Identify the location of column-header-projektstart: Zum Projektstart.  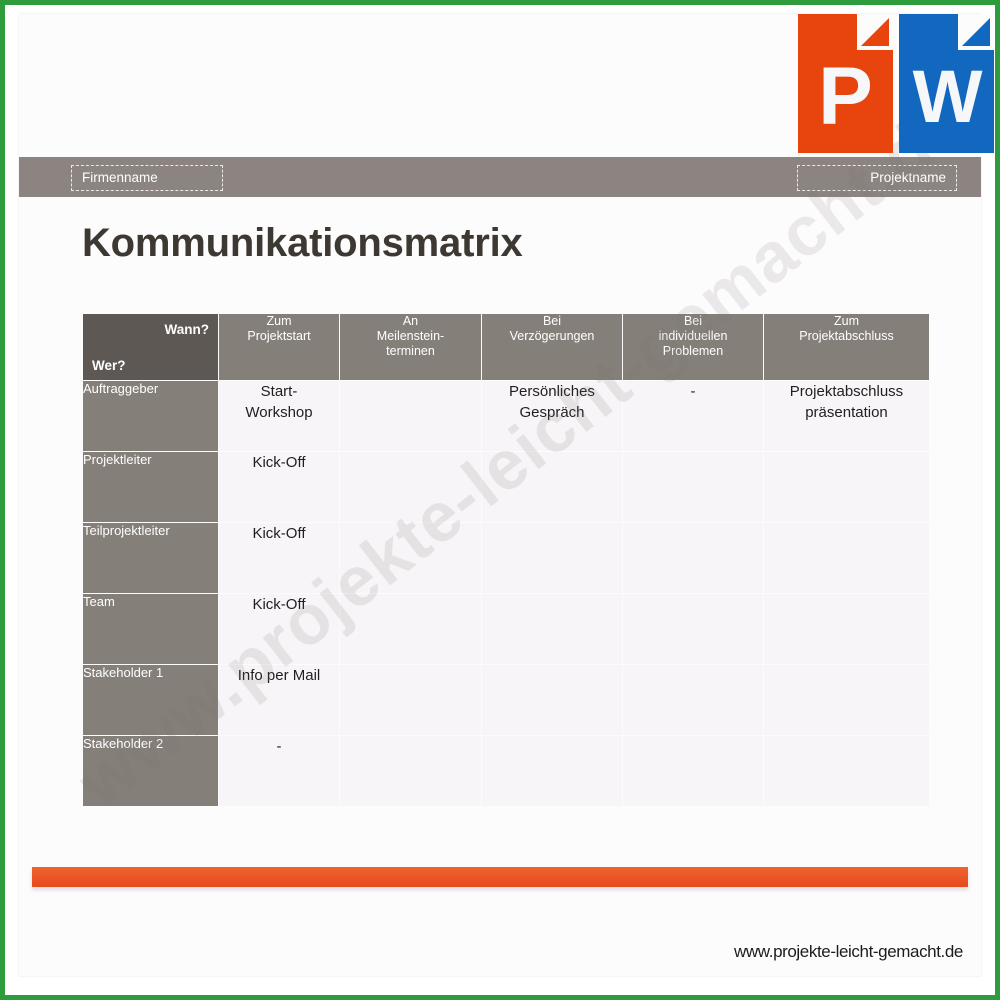
(279, 347).